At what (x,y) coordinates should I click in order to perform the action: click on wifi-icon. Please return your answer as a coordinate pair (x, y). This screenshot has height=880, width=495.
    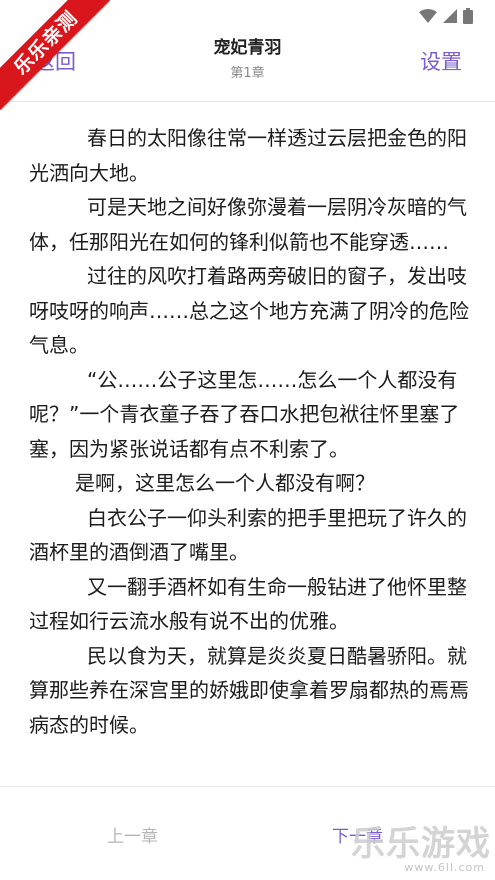
    Looking at the image, I should click on (428, 16).